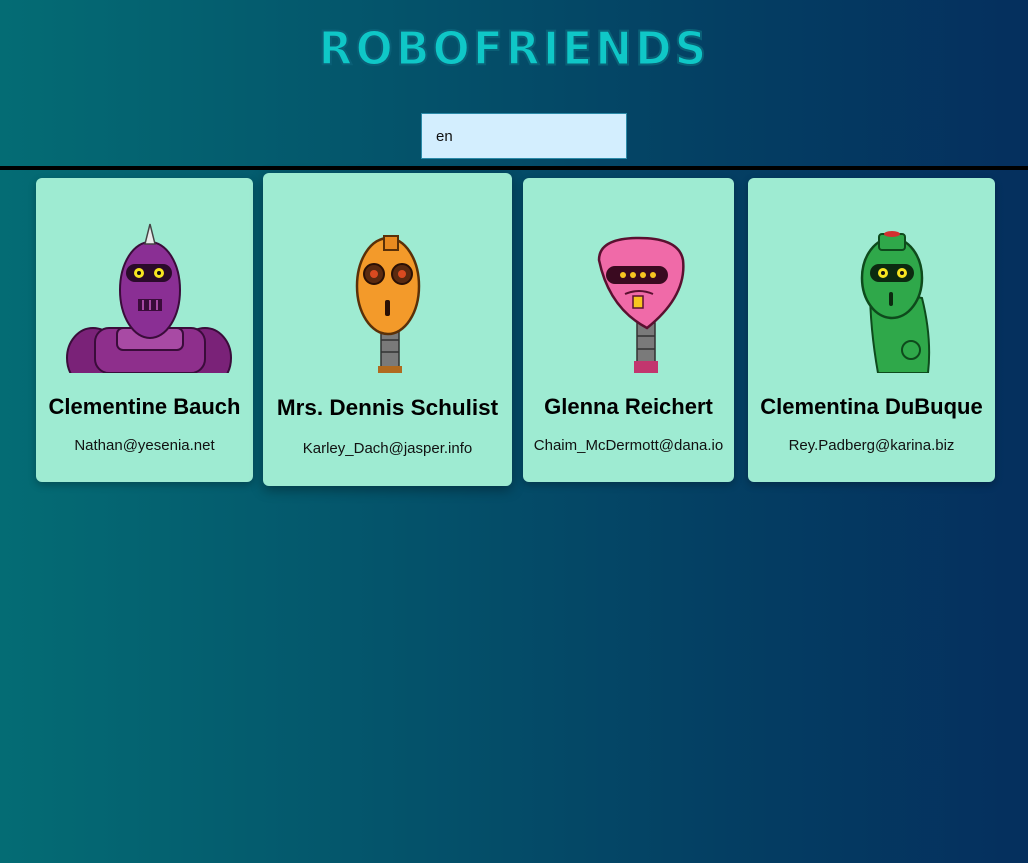 The image size is (1028, 863). I want to click on robot-name: Clementina DuBuque, so click(871, 406).